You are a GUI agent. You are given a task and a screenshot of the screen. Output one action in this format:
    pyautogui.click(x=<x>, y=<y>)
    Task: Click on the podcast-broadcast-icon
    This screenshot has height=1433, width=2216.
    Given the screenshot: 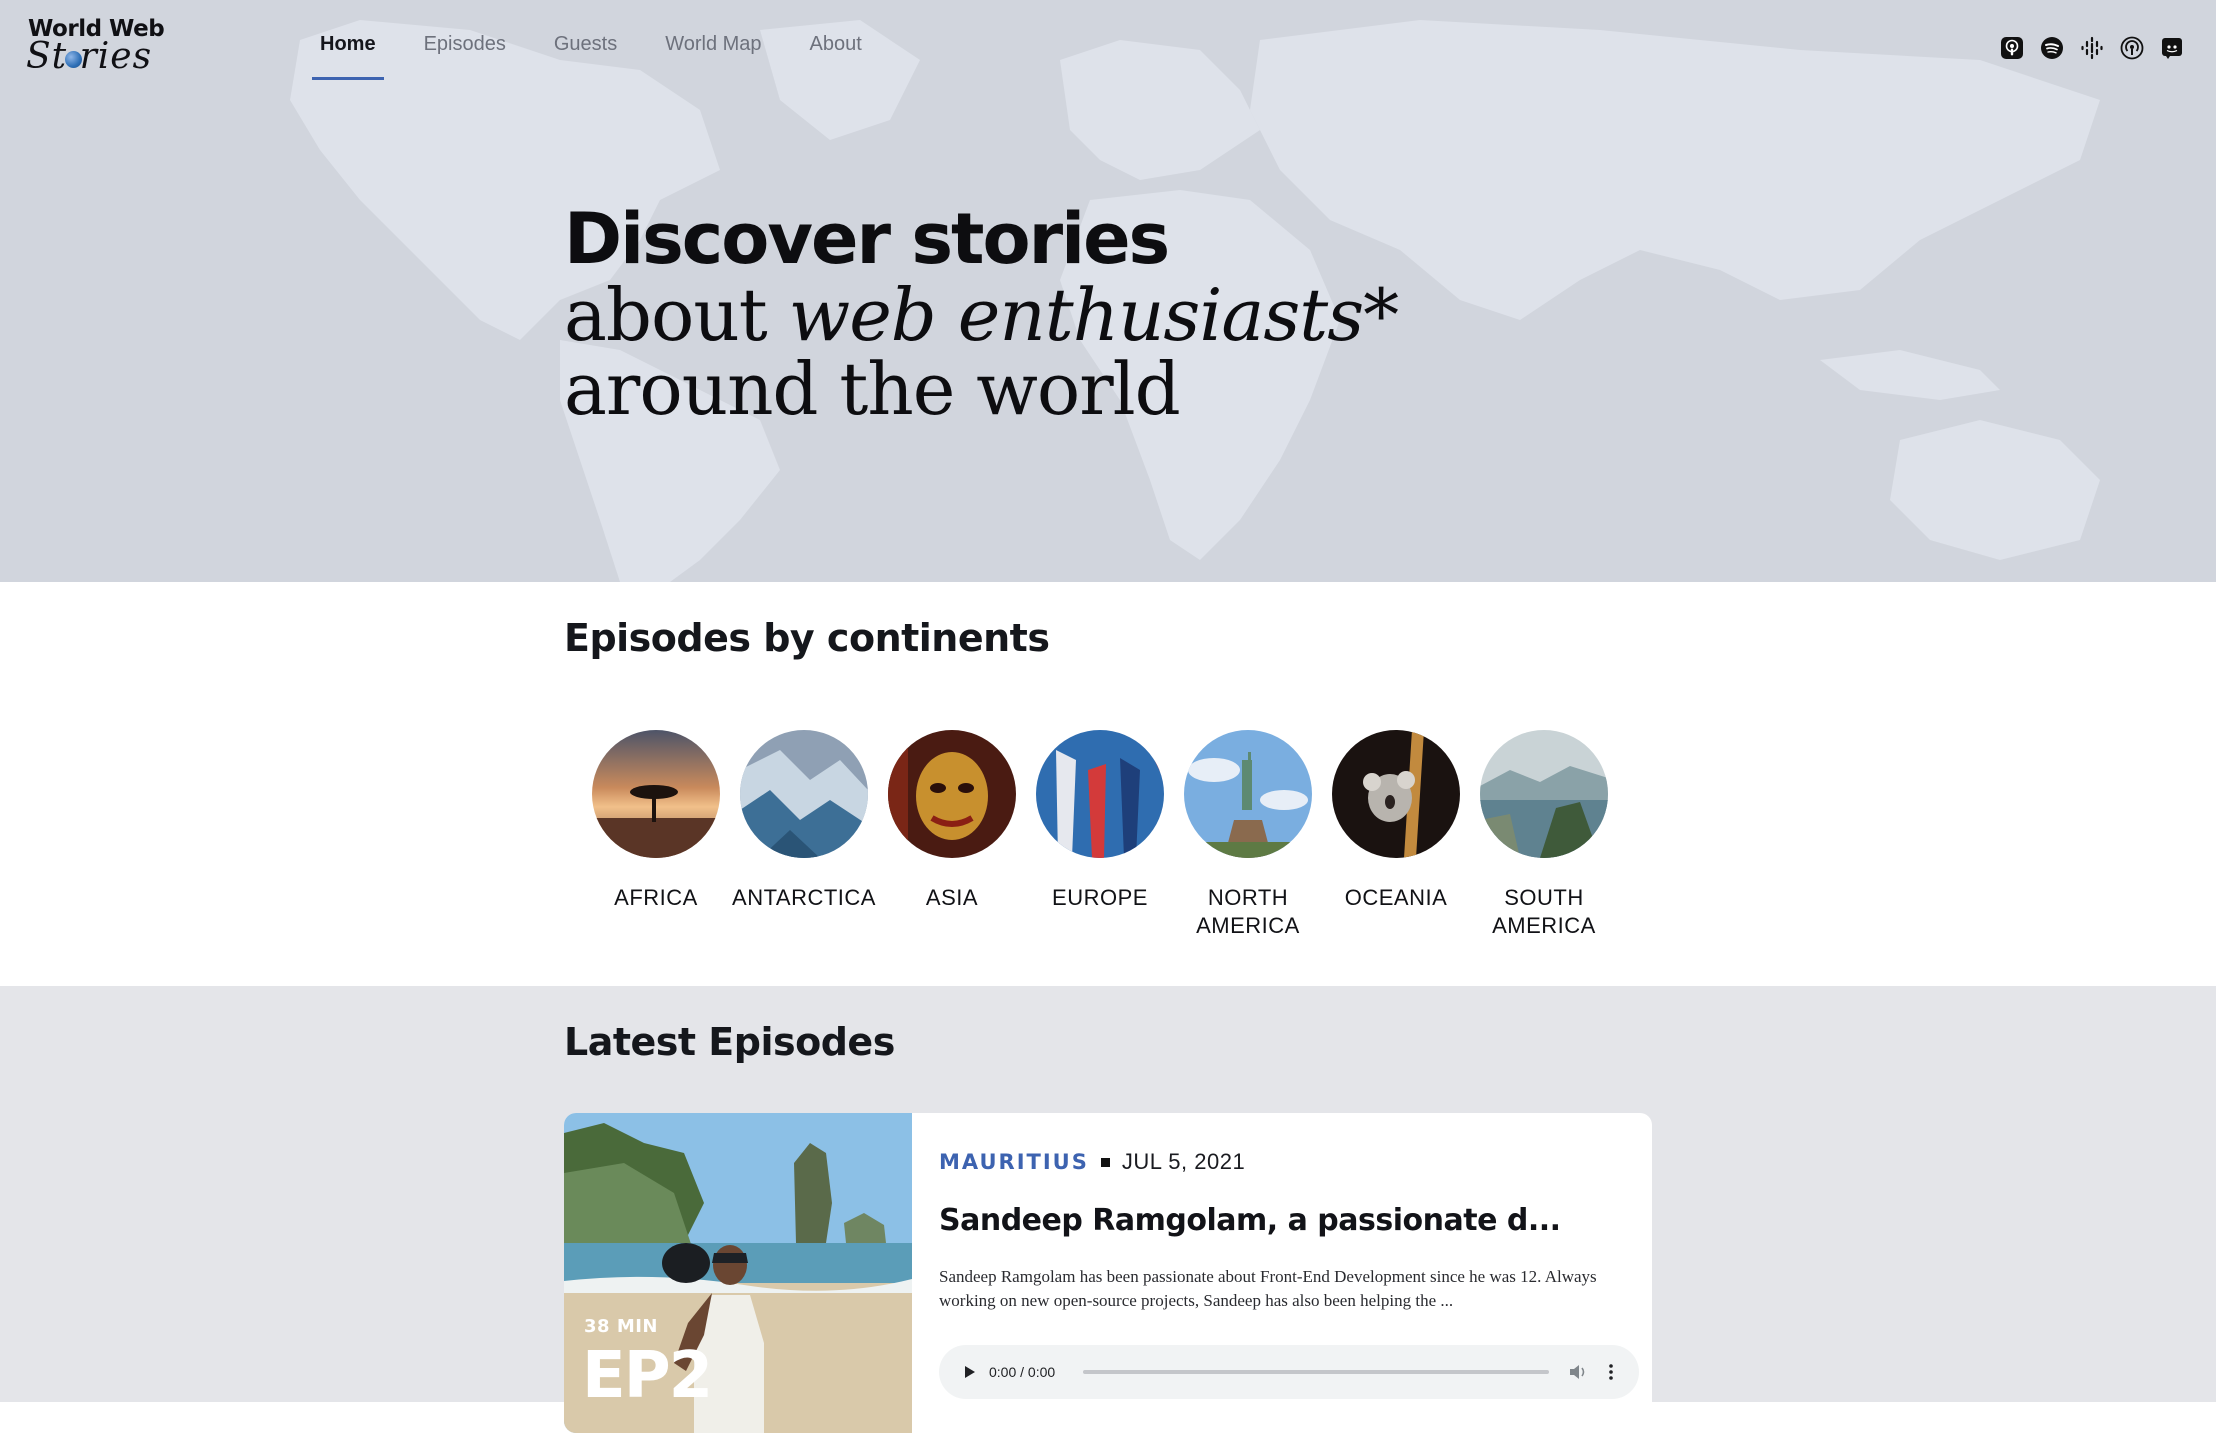 What is the action you would take?
    pyautogui.click(x=2132, y=48)
    